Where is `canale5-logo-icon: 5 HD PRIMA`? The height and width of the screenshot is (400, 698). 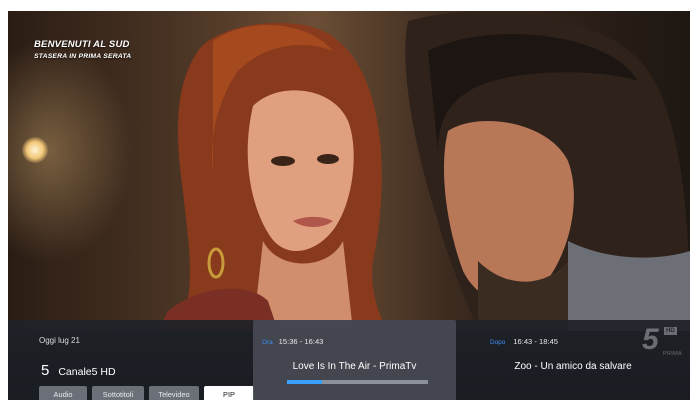 canale5-logo-icon: 5 HD PRIMA is located at coordinates (662, 344).